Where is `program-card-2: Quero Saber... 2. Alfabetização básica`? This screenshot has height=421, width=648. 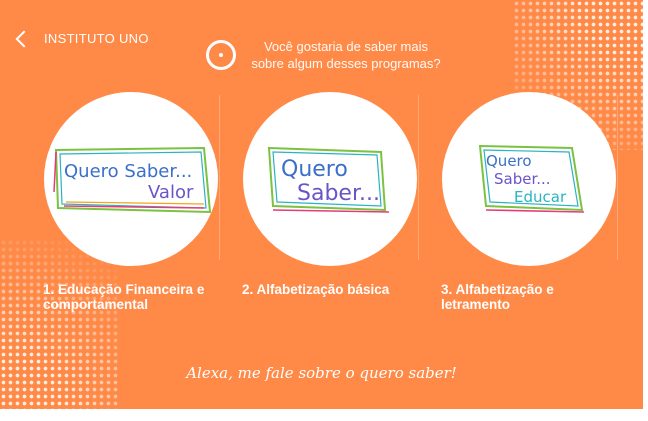
program-card-2: Quero Saber... 2. Alfabetização básica is located at coordinates (334, 194).